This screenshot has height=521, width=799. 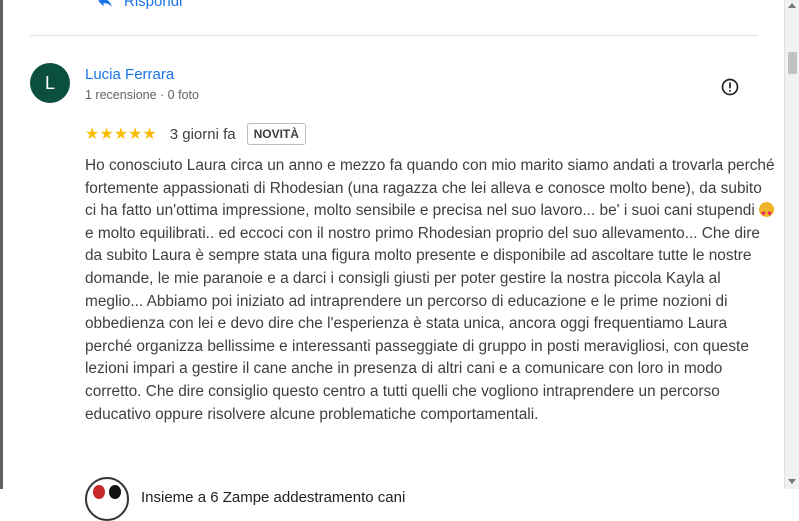 I want to click on rating-row: ★★★★★ 3 giorni fa NOVITÀ, so click(x=195, y=134).